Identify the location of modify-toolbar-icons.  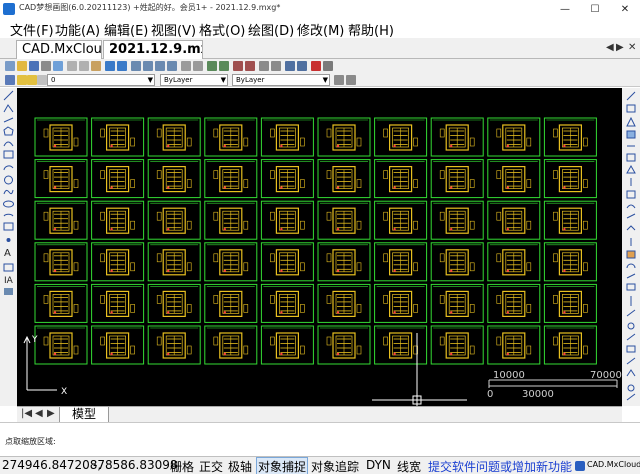
(631, 247).